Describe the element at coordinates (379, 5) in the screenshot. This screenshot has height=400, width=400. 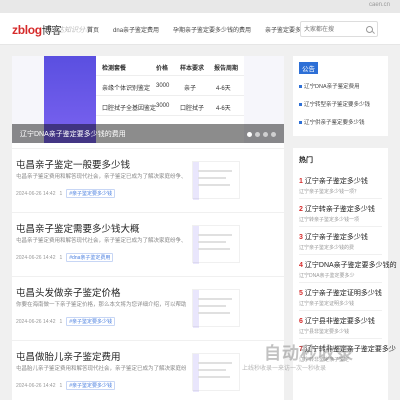
I see `site-url-text: caen.cn` at that location.